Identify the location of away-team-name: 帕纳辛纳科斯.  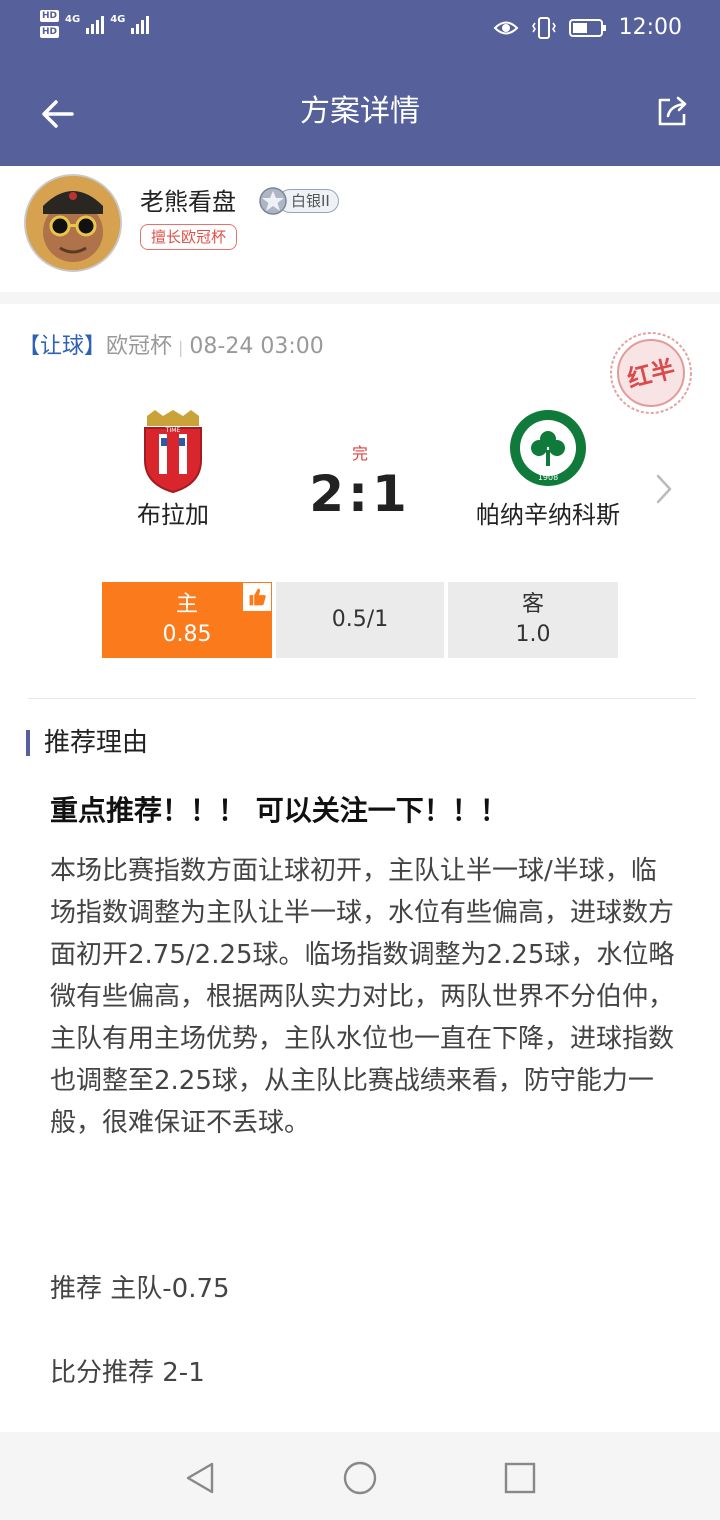
(548, 515).